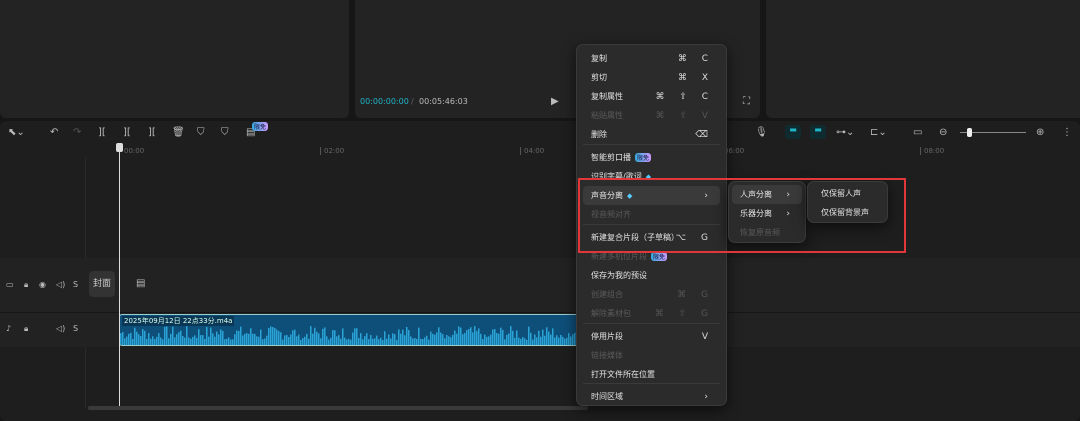  I want to click on free-badge: 限免, so click(260, 126).